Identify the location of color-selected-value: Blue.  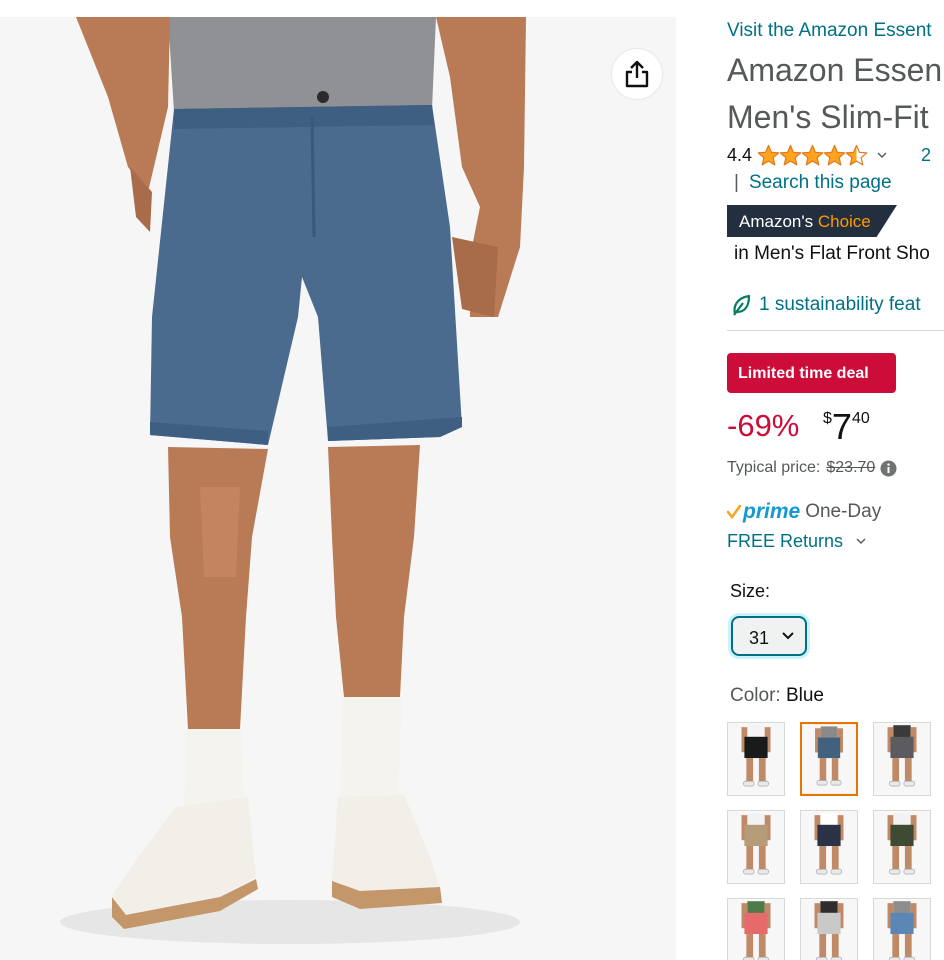
(804, 695).